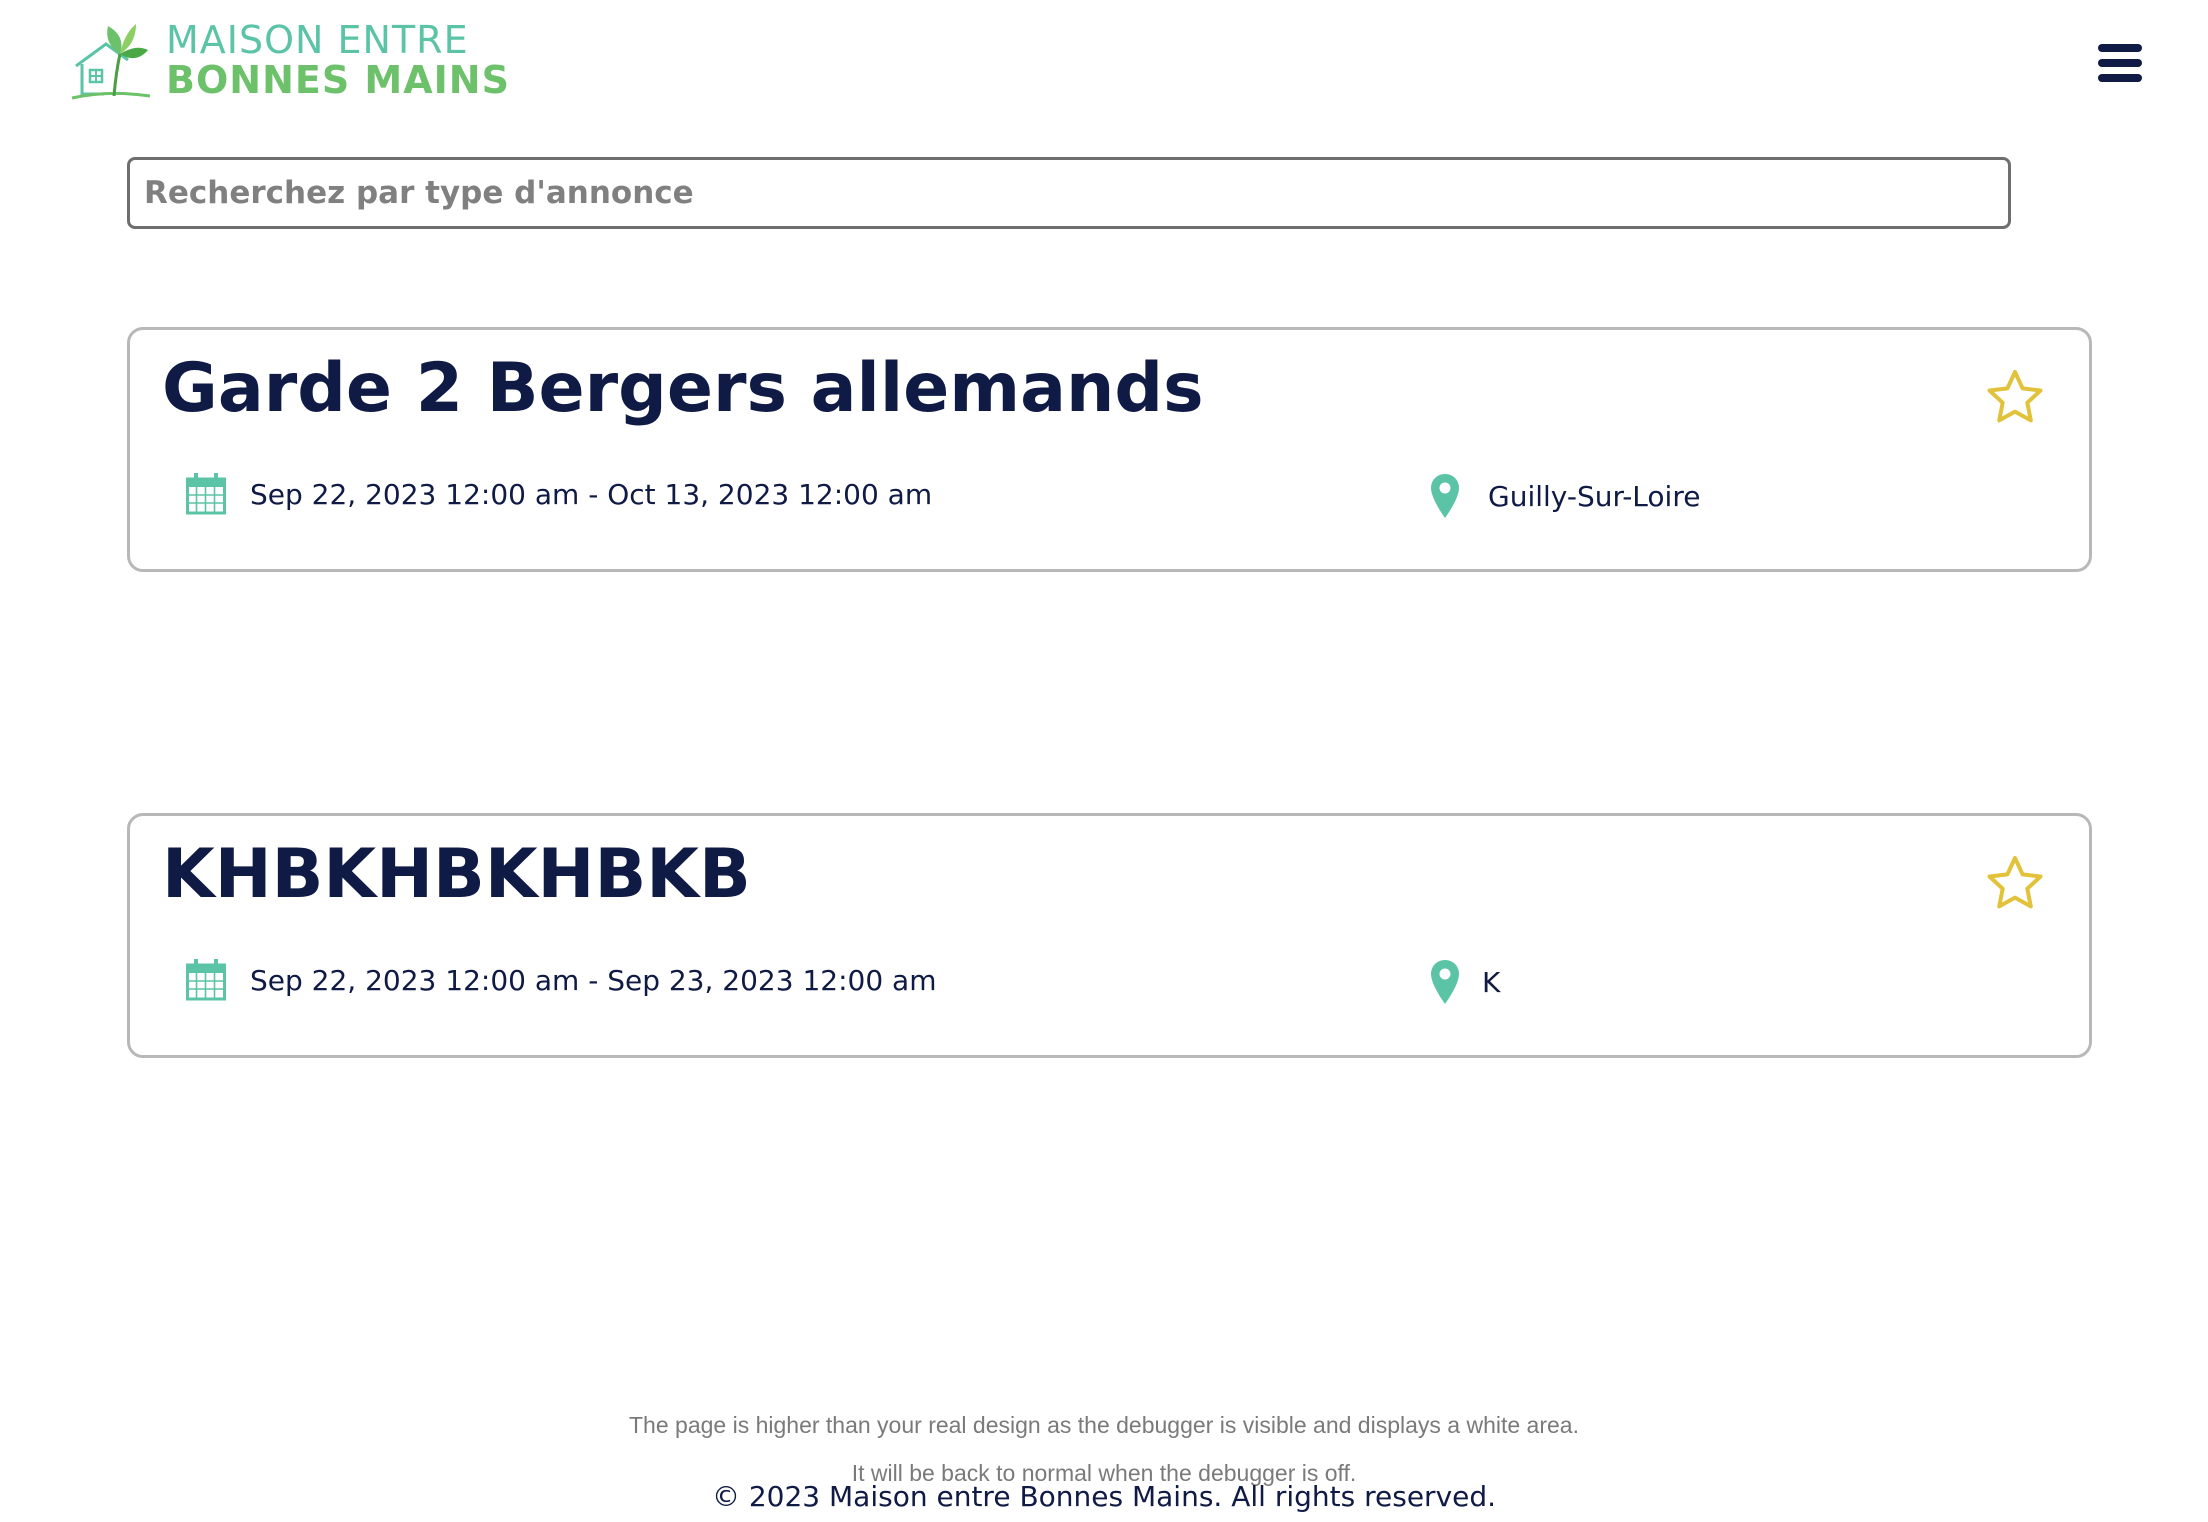 This screenshot has height=1522, width=2208. Describe the element at coordinates (1491, 982) in the screenshot. I see `listing-location-text: K` at that location.